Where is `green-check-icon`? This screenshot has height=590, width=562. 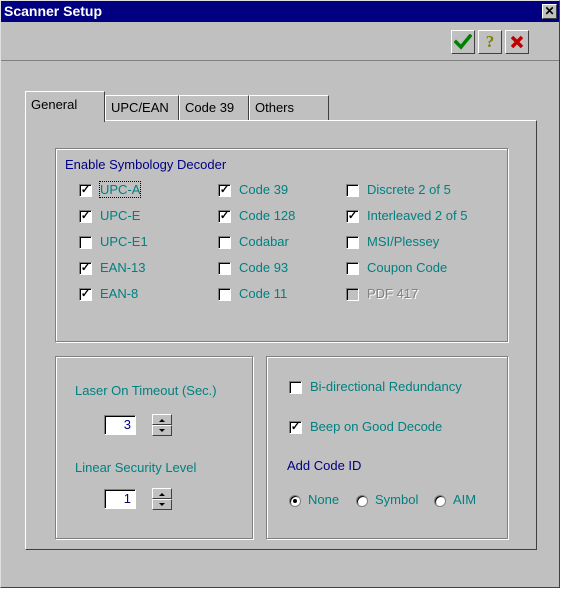 green-check-icon is located at coordinates (463, 42).